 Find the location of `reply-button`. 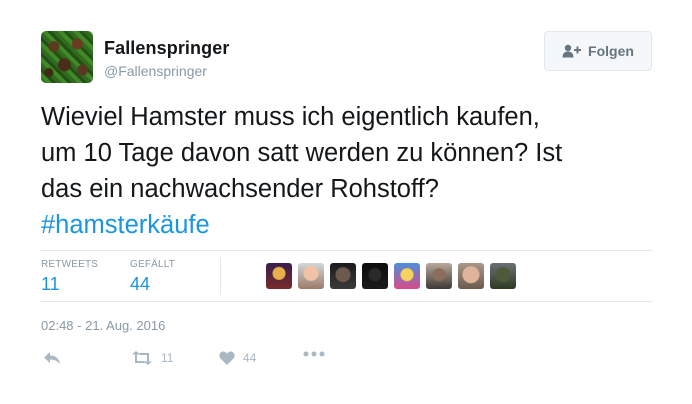

reply-button is located at coordinates (52, 358).